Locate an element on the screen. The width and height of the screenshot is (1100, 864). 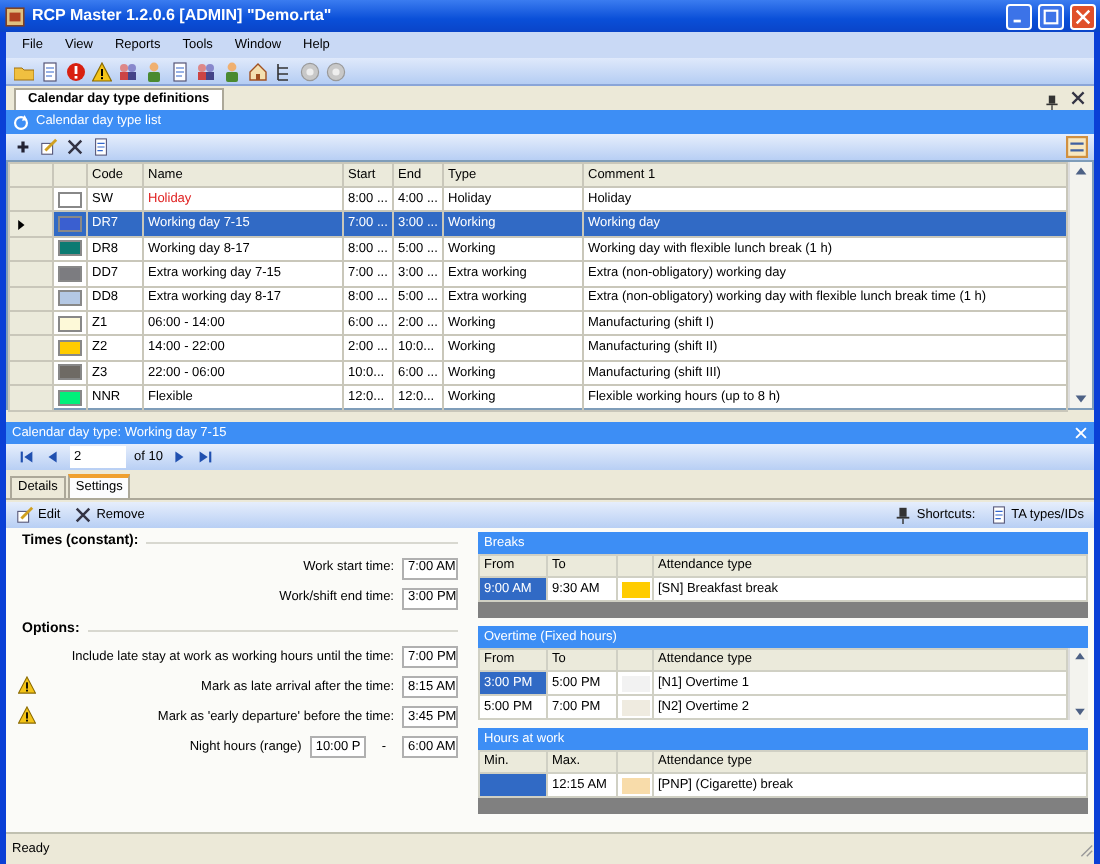
tree-icon is located at coordinates (284, 71).